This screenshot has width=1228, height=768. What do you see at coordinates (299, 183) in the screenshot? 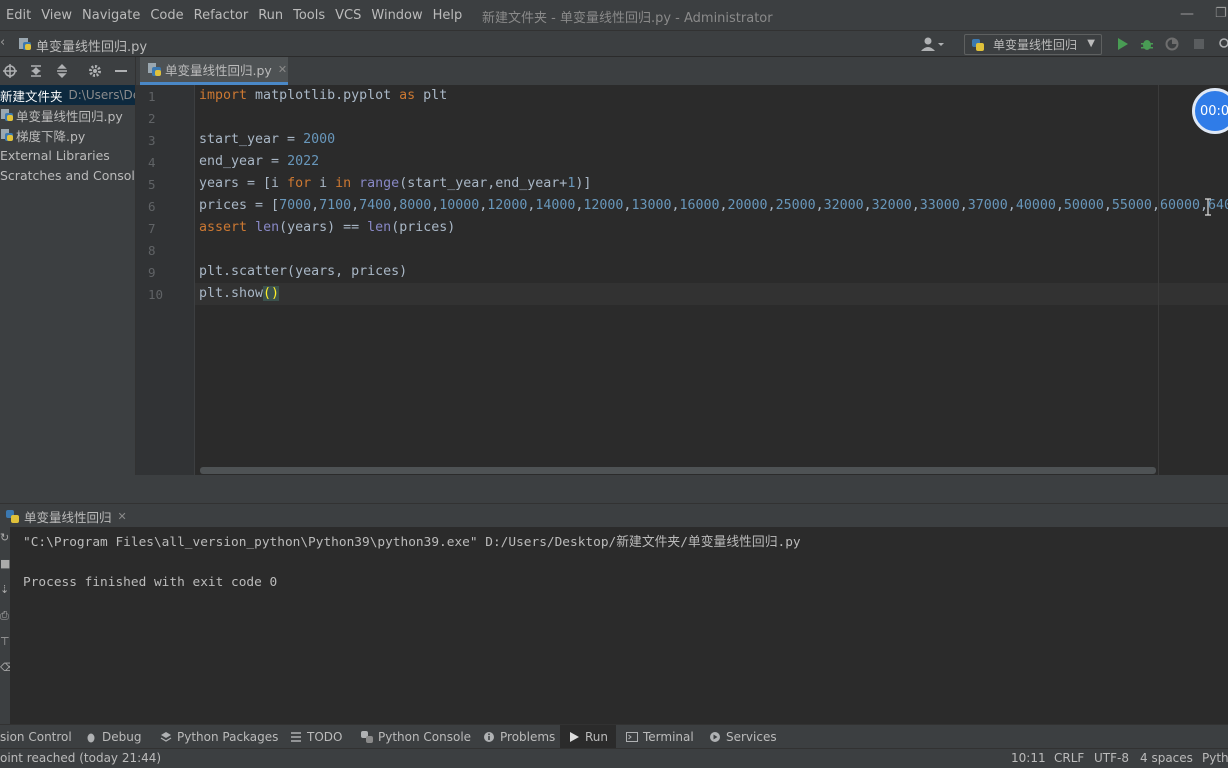
I see `token-keyword: for` at bounding box center [299, 183].